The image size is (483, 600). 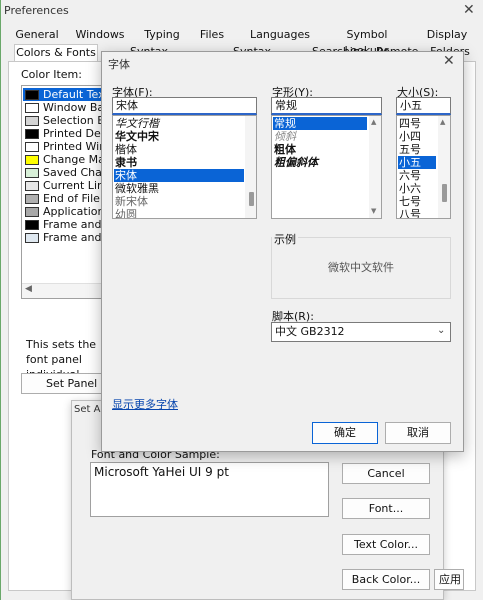 I want to click on list-item: End of File, so click(x=64, y=198).